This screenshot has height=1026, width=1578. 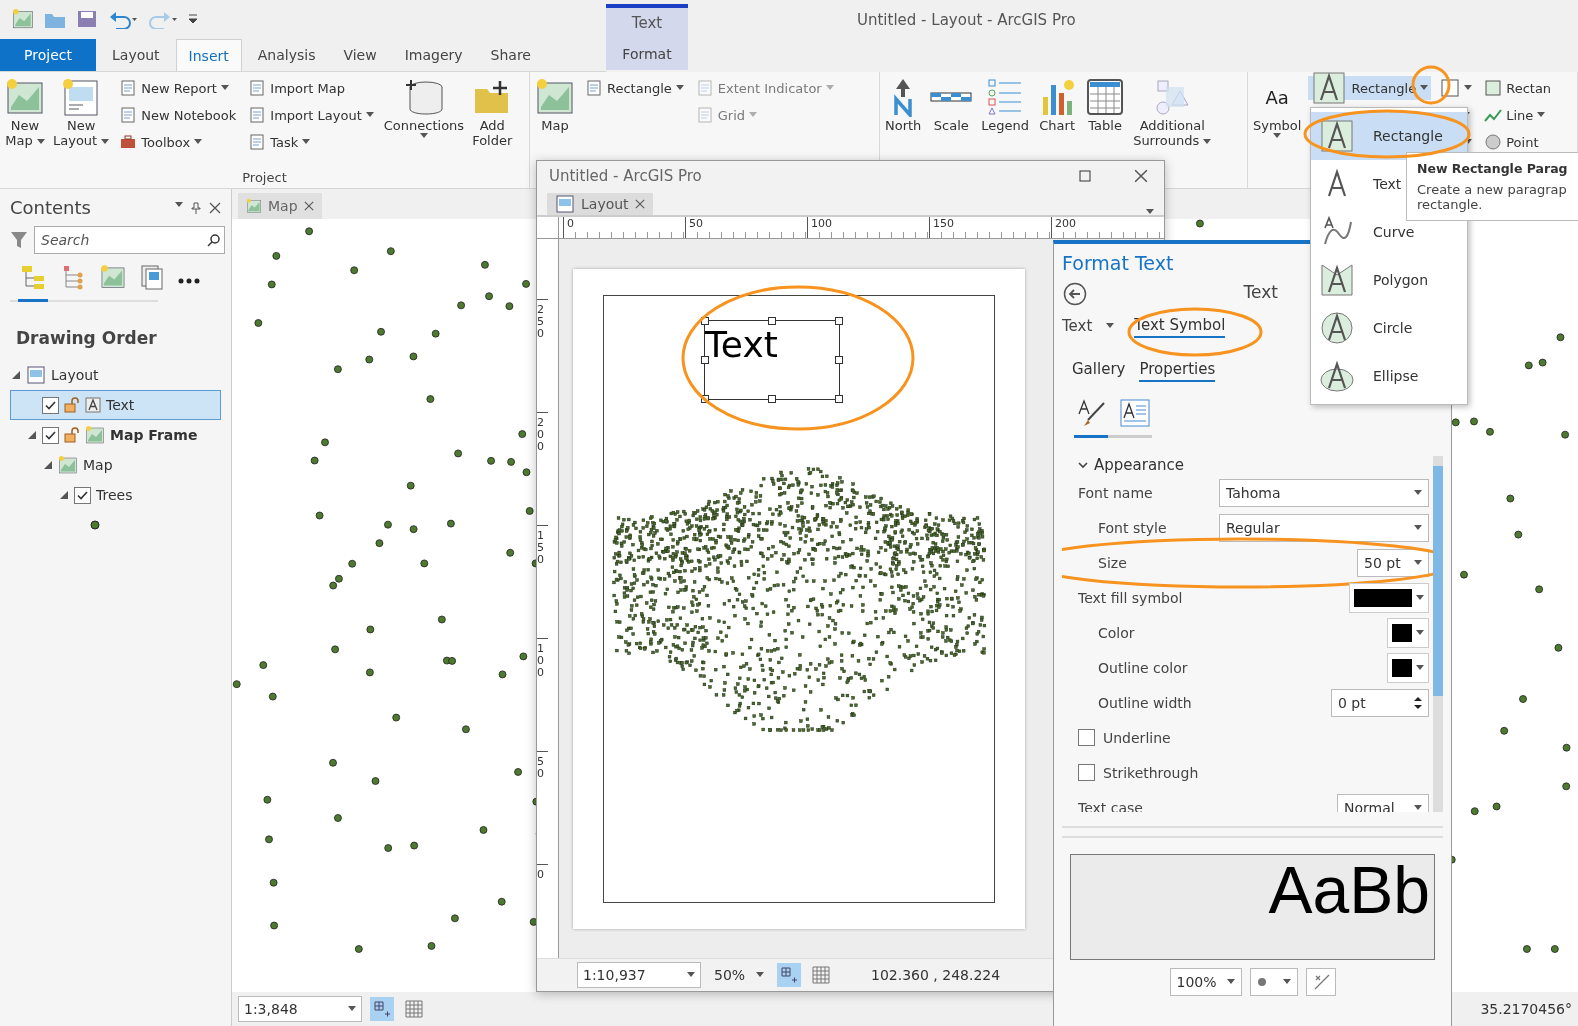 I want to click on group-label: Project, so click(x=264, y=178).